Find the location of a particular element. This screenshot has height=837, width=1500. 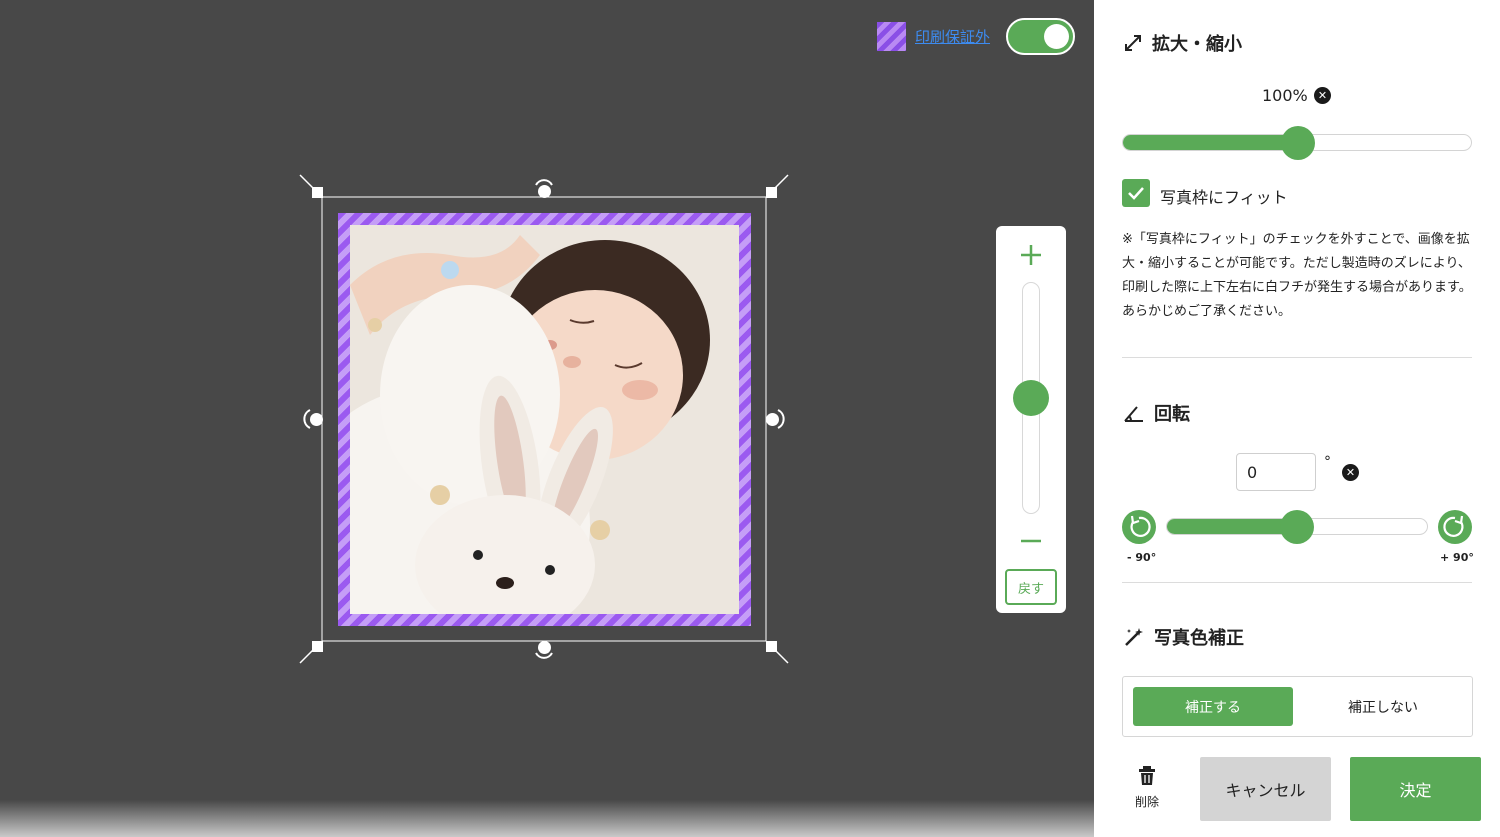

resize-handle-bottom-left is located at coordinates (317, 646).